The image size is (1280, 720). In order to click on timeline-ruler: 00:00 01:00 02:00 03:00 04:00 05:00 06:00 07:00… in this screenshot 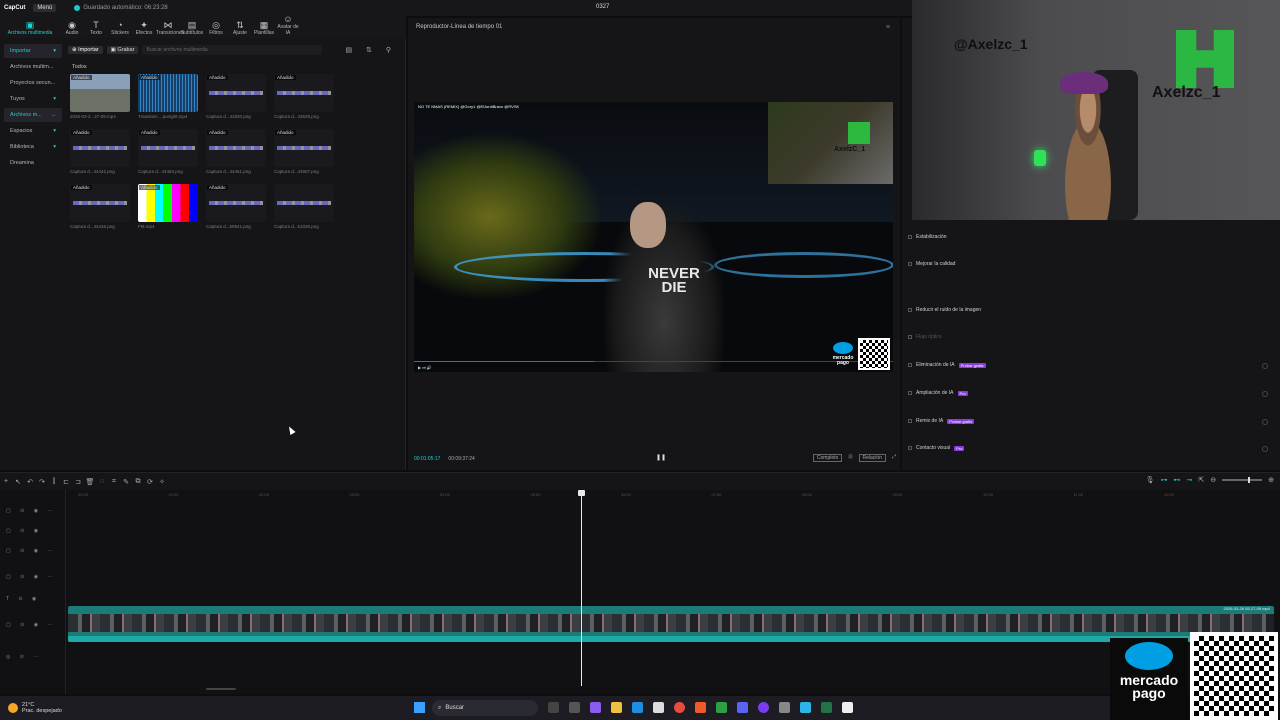, I will do `click(673, 495)`.